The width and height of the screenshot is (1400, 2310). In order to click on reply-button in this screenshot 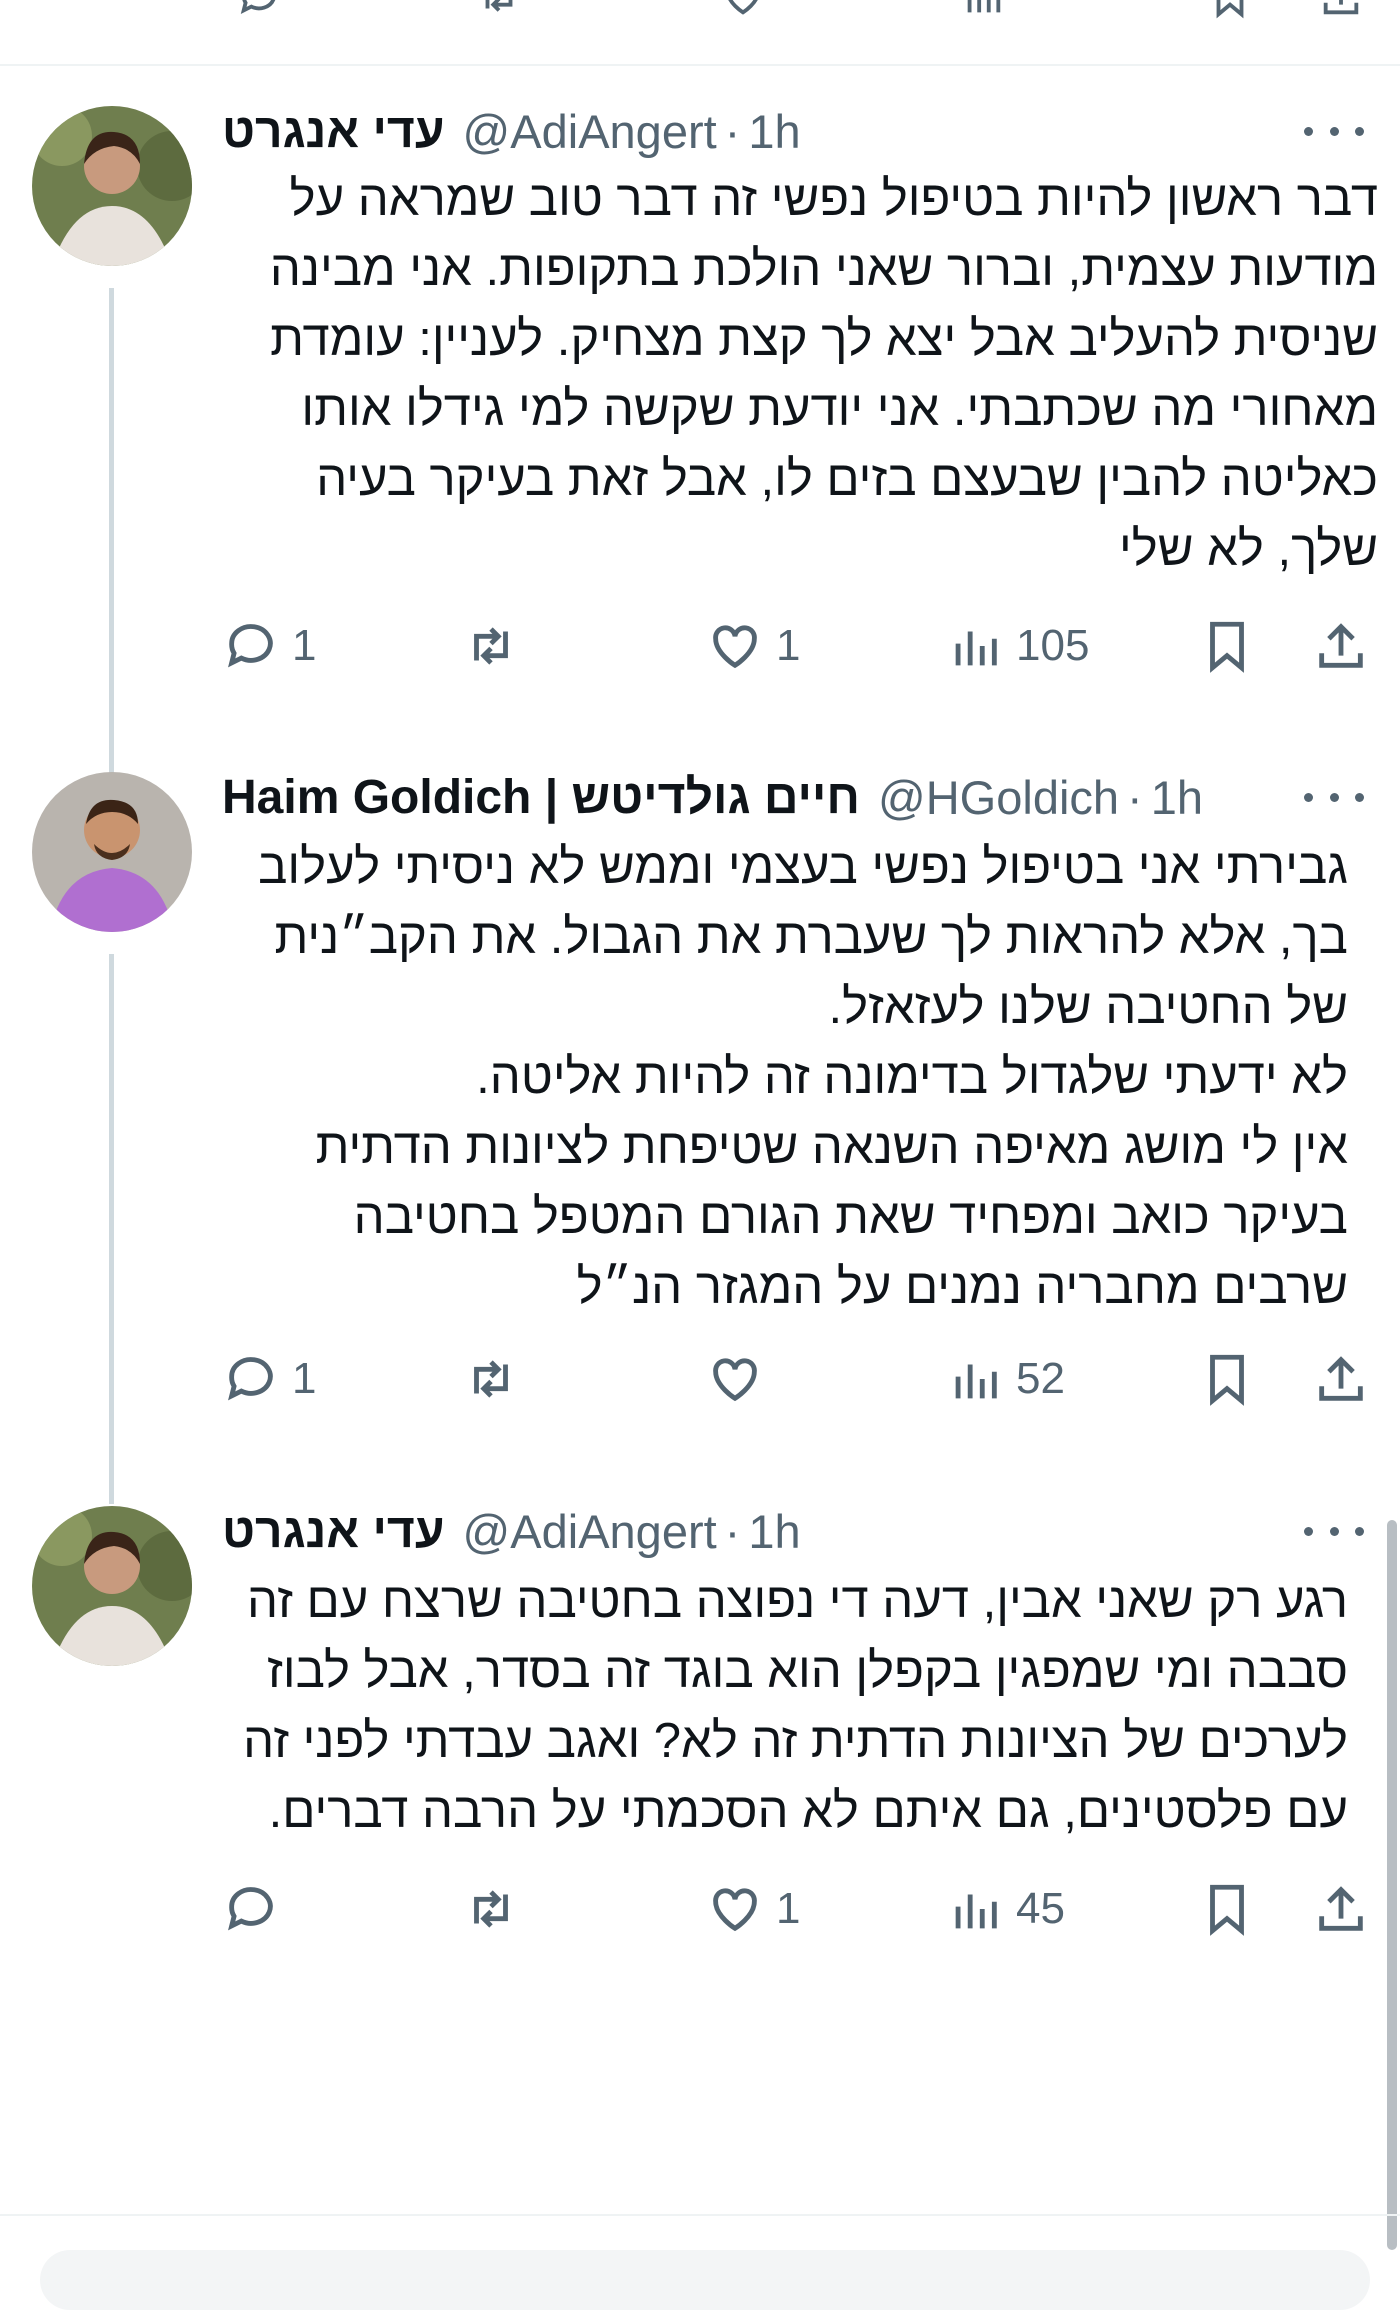, I will do `click(257, 1909)`.